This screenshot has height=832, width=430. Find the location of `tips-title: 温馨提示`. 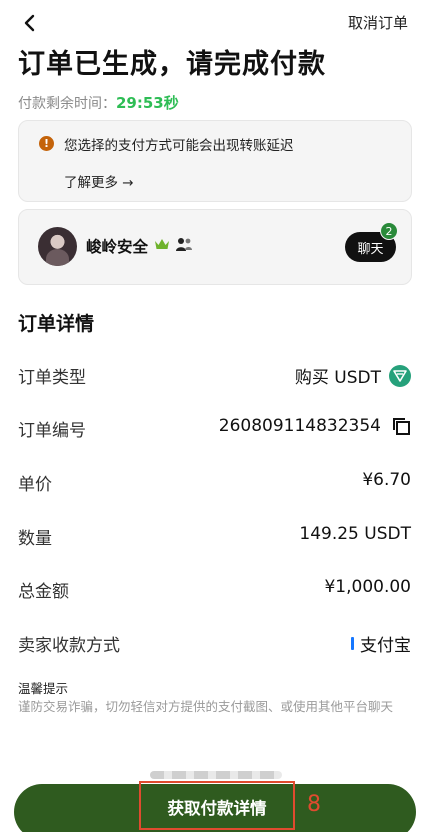

tips-title: 温馨提示 is located at coordinates (43, 688).